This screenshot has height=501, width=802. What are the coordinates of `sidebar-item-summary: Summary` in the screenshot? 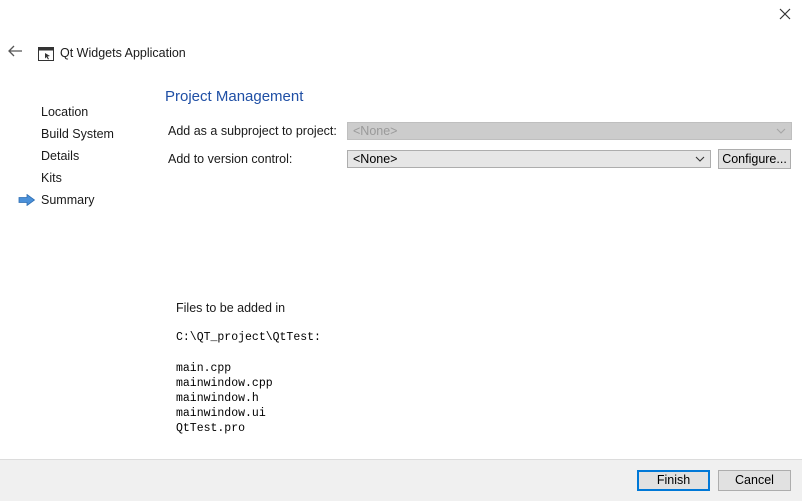 It's located at (75, 200).